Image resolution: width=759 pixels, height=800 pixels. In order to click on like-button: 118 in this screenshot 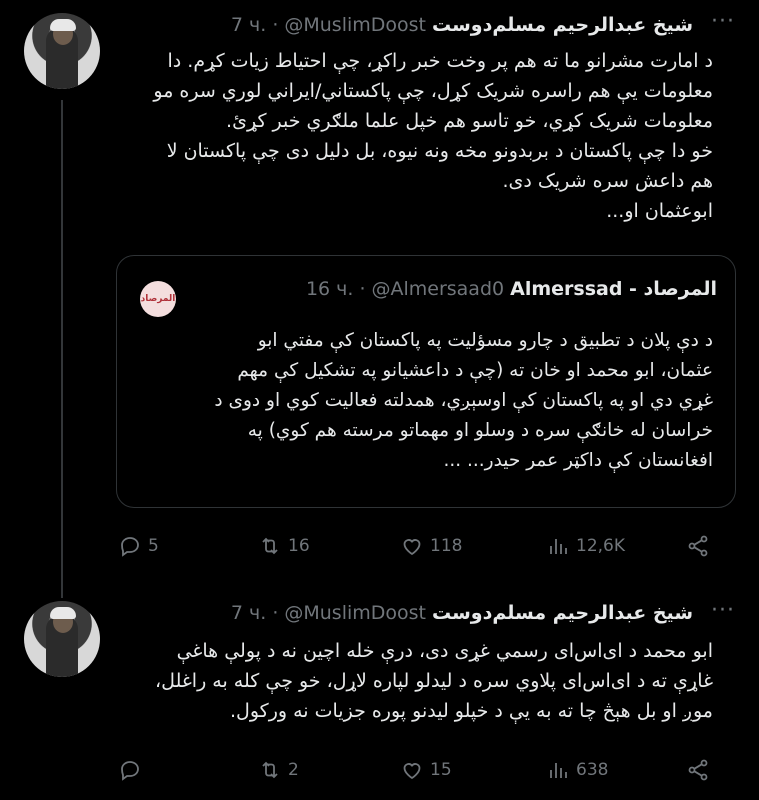, I will do `click(431, 546)`.